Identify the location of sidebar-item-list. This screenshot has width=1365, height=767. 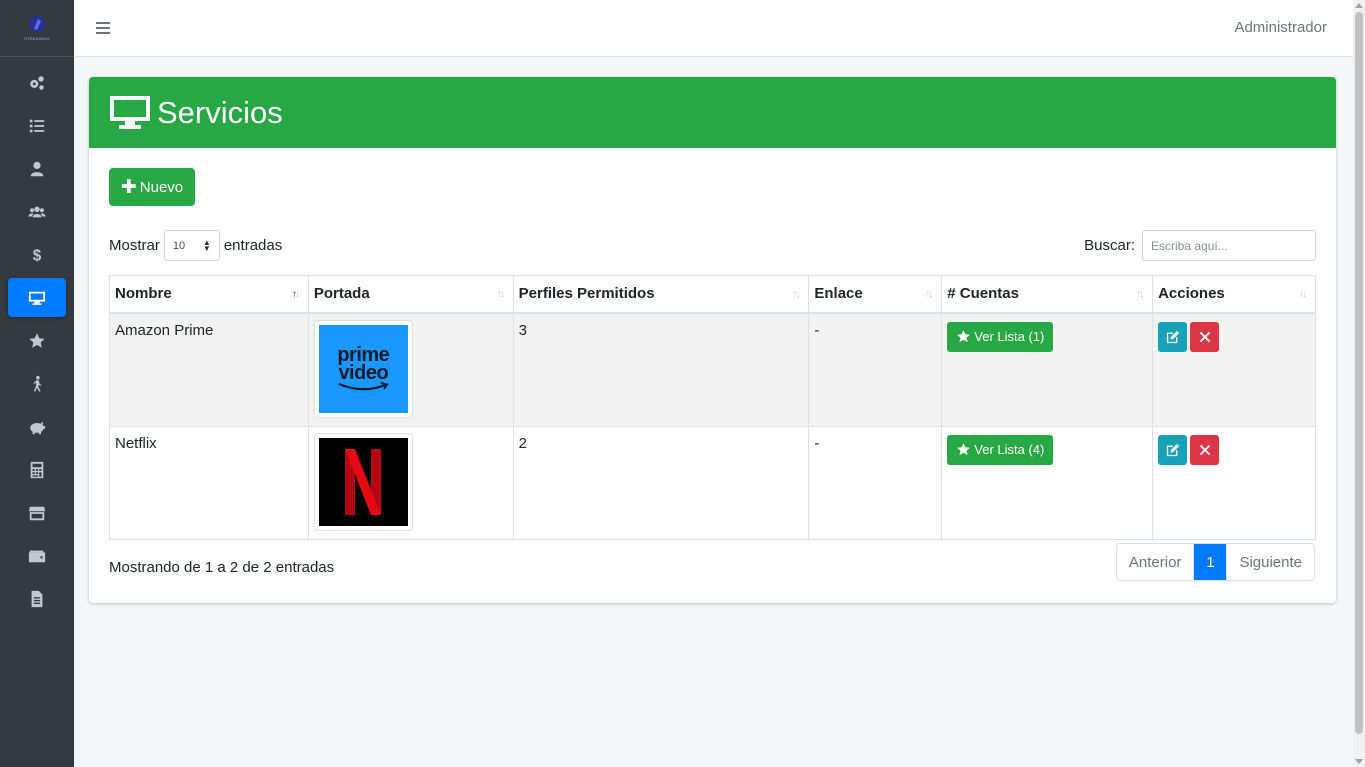
(37, 125).